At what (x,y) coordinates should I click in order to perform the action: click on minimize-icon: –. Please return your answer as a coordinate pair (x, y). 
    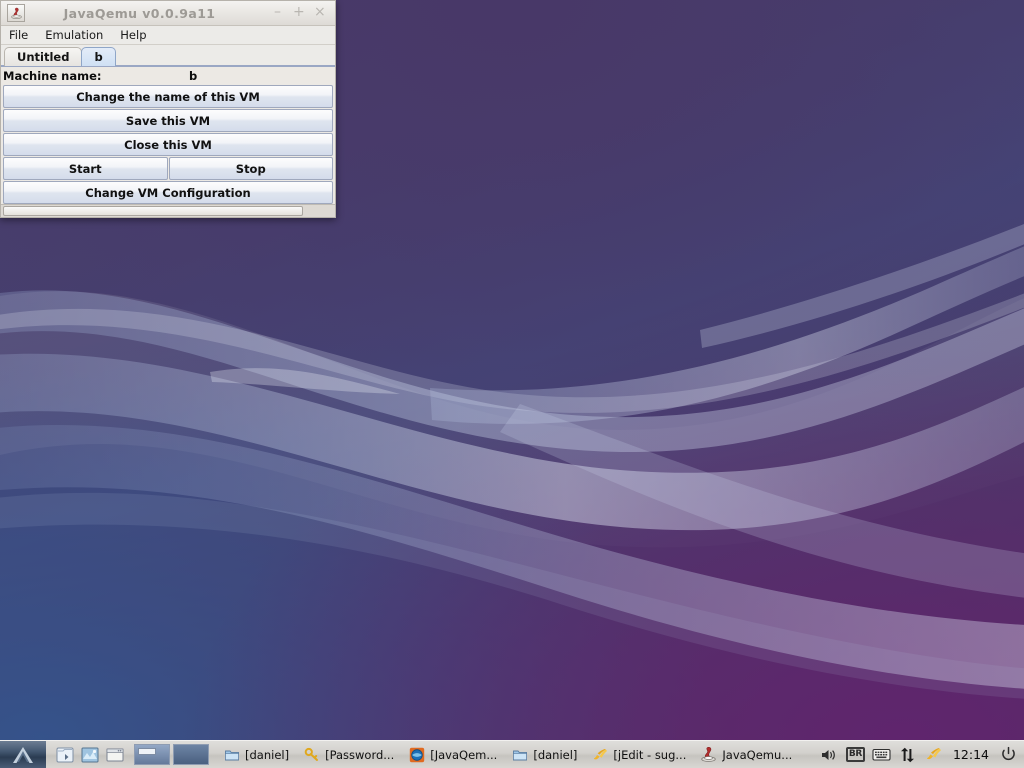
    Looking at the image, I should click on (277, 12).